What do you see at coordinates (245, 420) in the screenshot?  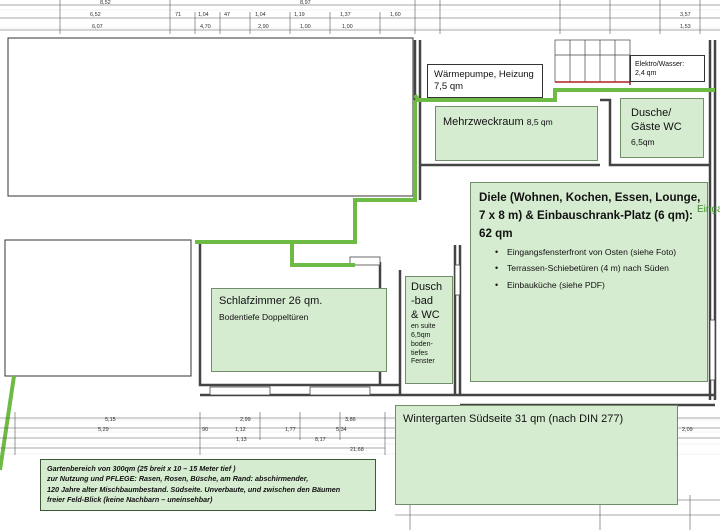 I see `dim-label: 2,99` at bounding box center [245, 420].